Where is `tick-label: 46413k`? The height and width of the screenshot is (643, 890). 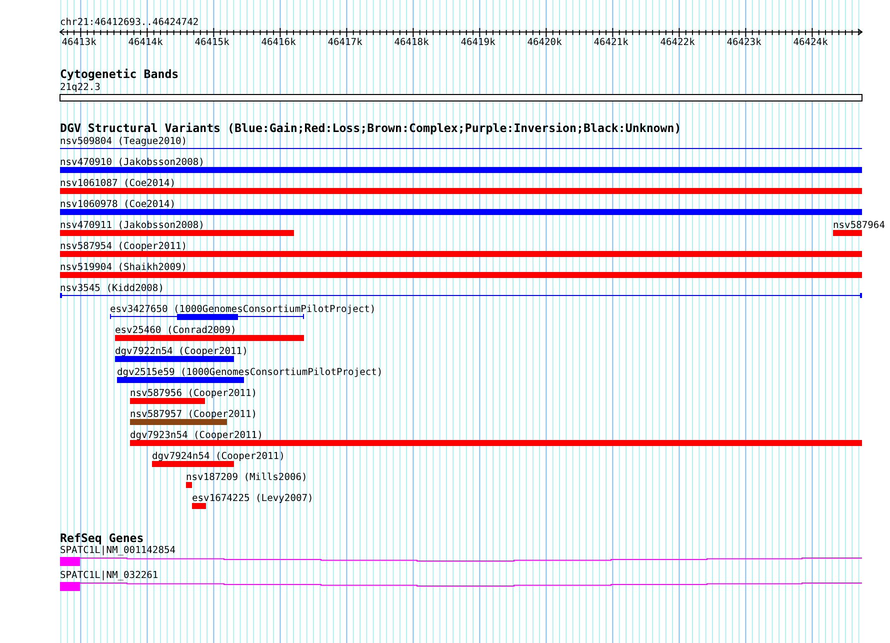
tick-label: 46413k is located at coordinates (79, 42).